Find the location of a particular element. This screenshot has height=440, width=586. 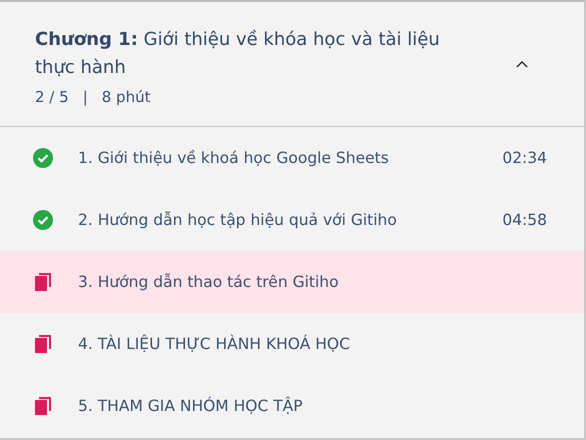

lesson-row: 4. TÀI LIỆU THỰC HÀNH KHOÁ HỌC is located at coordinates (292, 344).